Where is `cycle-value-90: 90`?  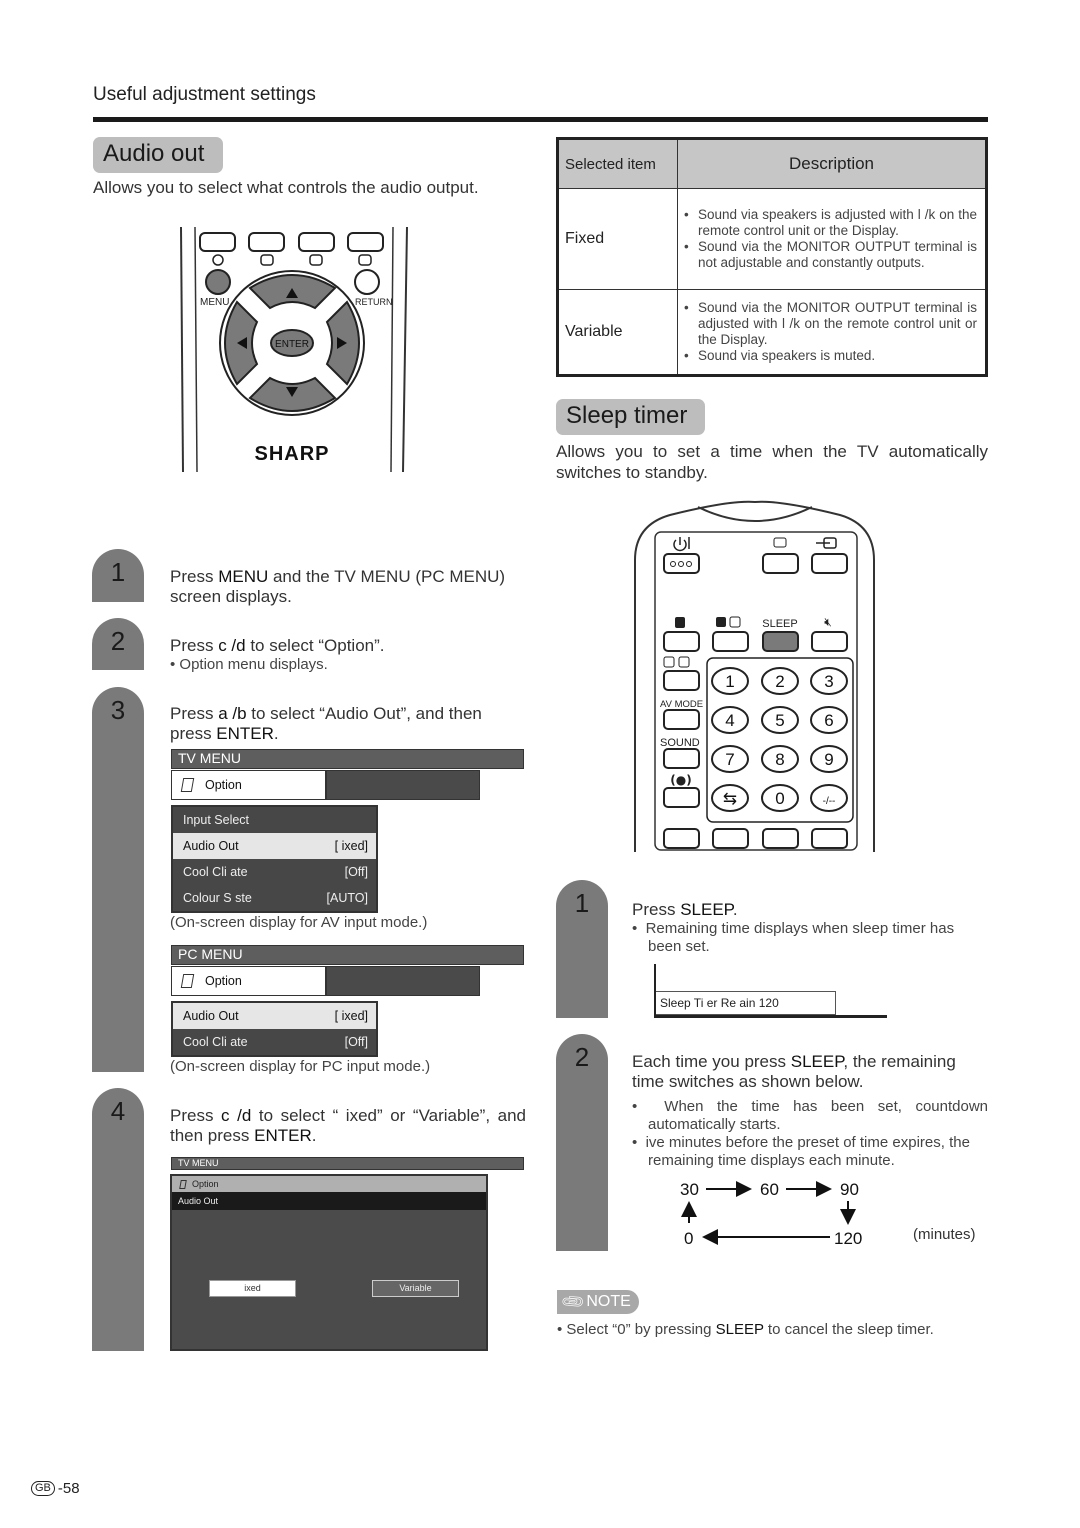 cycle-value-90: 90 is located at coordinates (849, 1189).